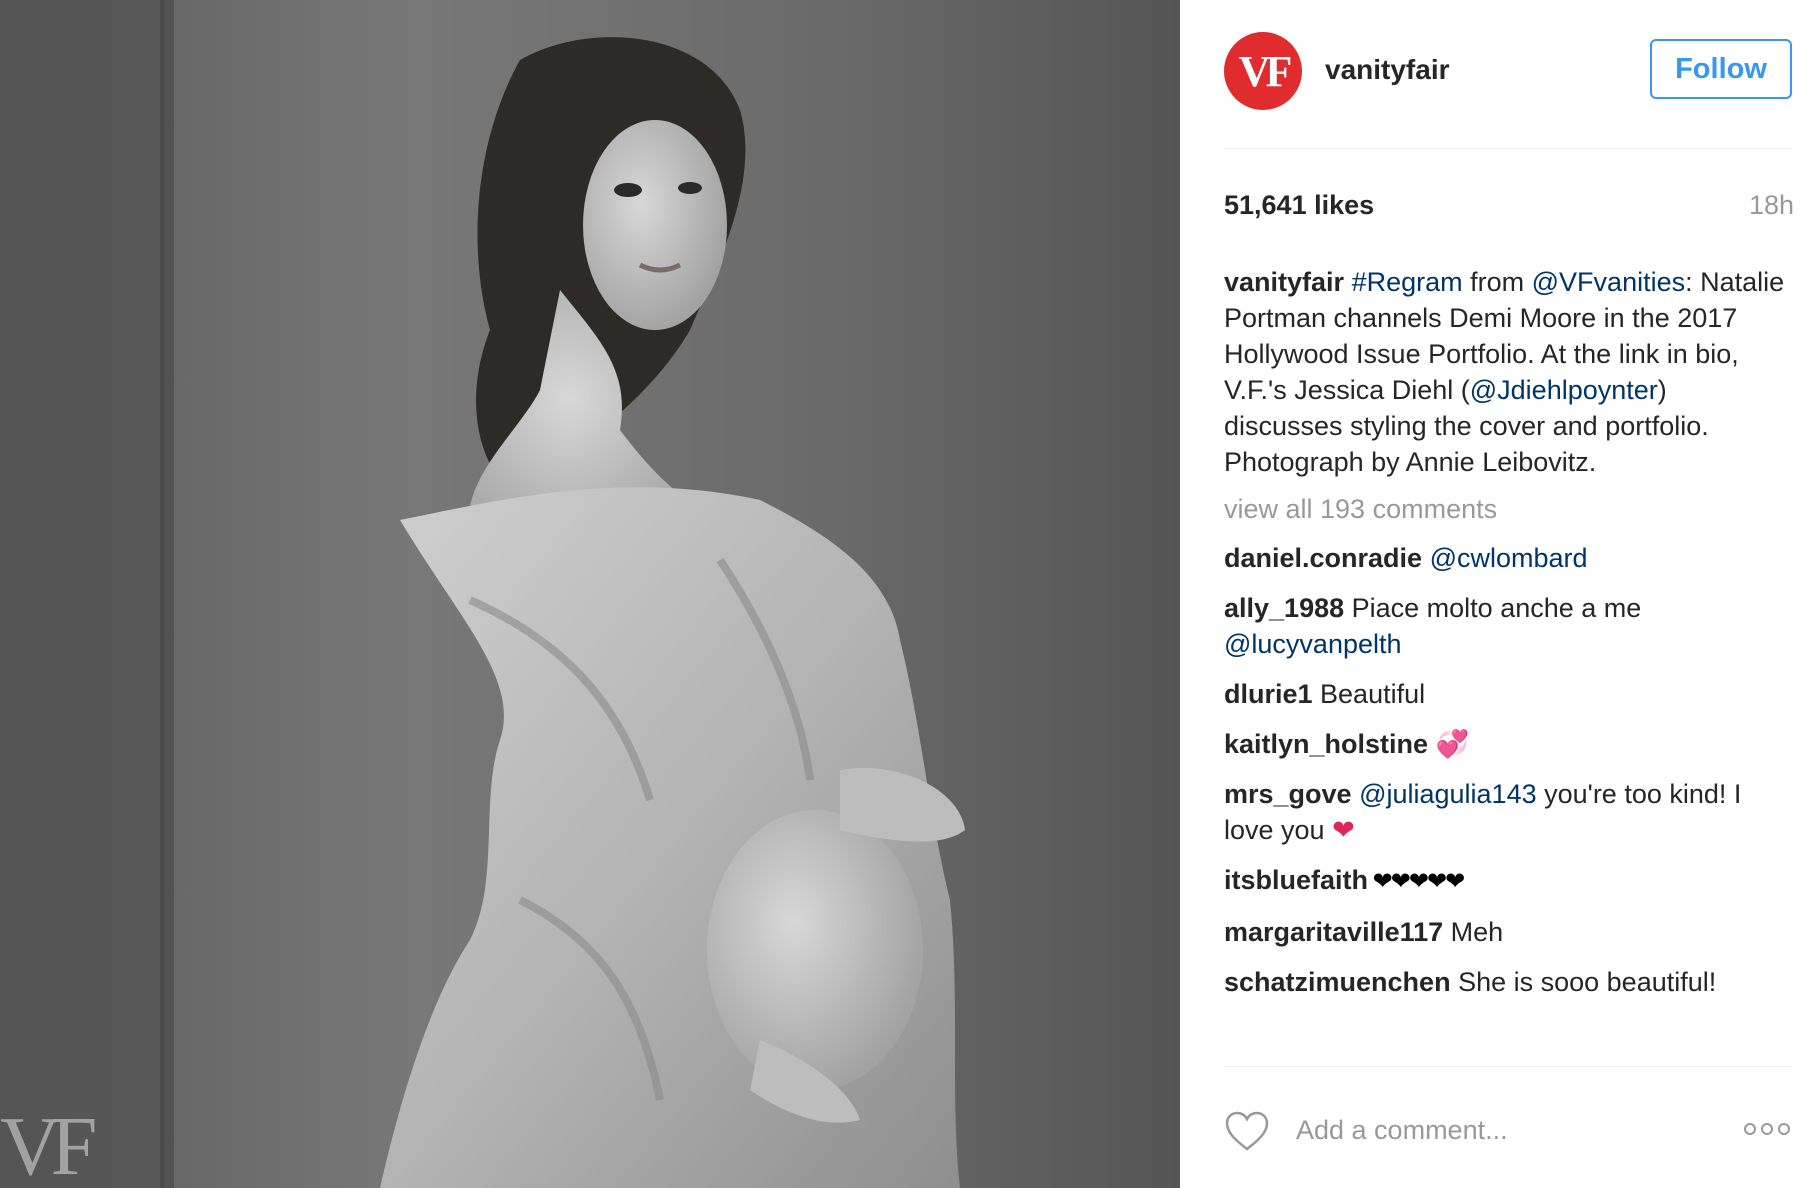 The height and width of the screenshot is (1188, 1820). Describe the element at coordinates (1313, 644) in the screenshot. I see `comment-mention: @lucyvanpelth` at that location.